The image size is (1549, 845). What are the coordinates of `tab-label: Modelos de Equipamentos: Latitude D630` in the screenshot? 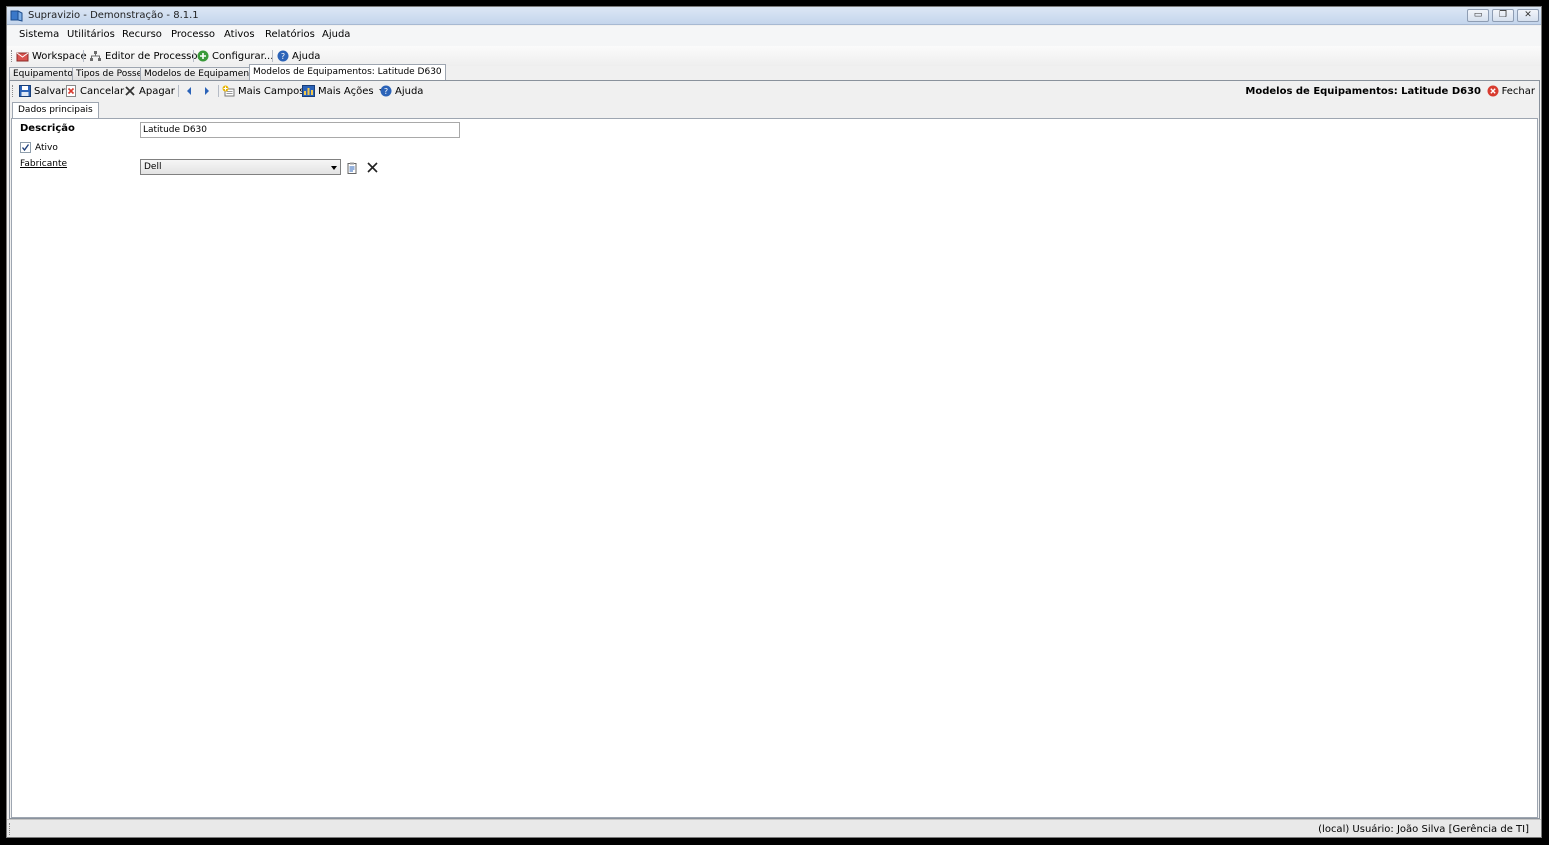 It's located at (347, 72).